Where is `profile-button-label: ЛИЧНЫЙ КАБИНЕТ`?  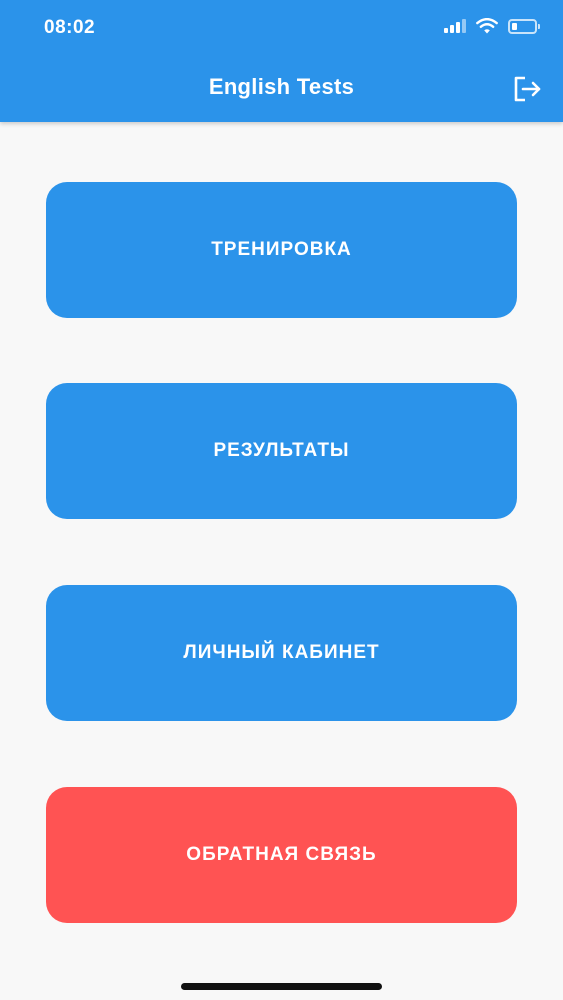 profile-button-label: ЛИЧНЫЙ КАБИНЕТ is located at coordinates (281, 652).